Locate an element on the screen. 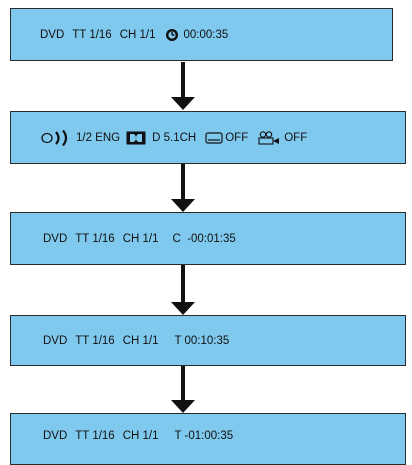  audio-waves-icon is located at coordinates (58, 137).